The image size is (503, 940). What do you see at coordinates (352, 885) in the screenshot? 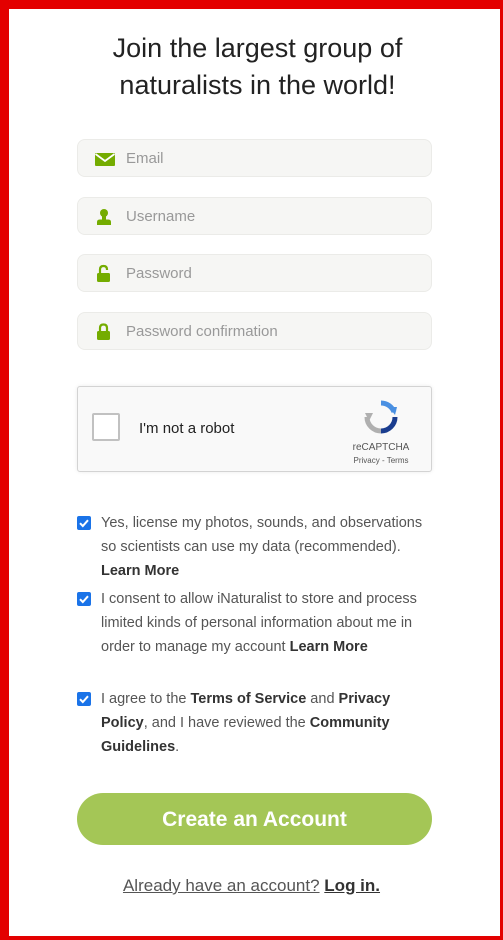
I see `login-link: Log in.` at bounding box center [352, 885].